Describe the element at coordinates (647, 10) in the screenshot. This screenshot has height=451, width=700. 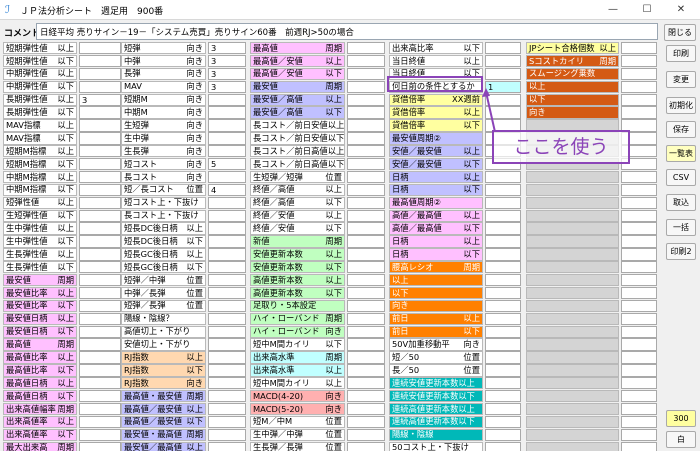
I see `maximize-button: ☐` at that location.